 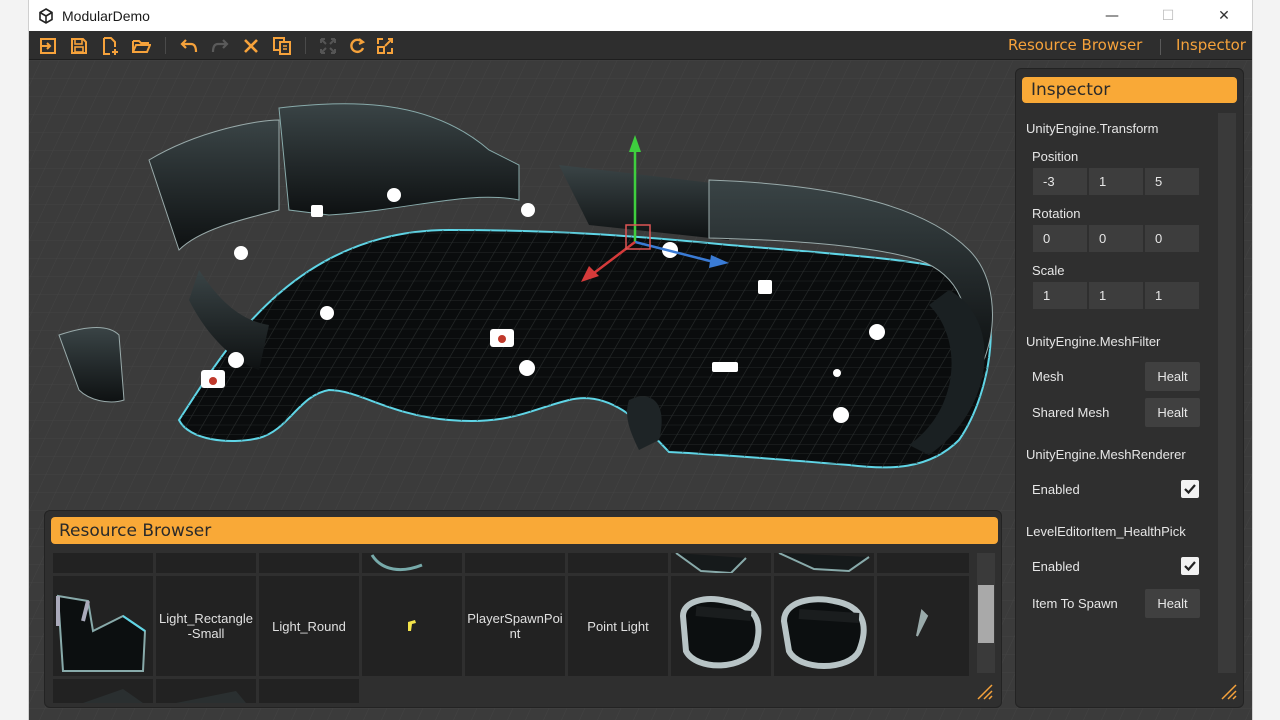 What do you see at coordinates (524, 530) in the screenshot?
I see `resource-browser-header: Resource Browser` at bounding box center [524, 530].